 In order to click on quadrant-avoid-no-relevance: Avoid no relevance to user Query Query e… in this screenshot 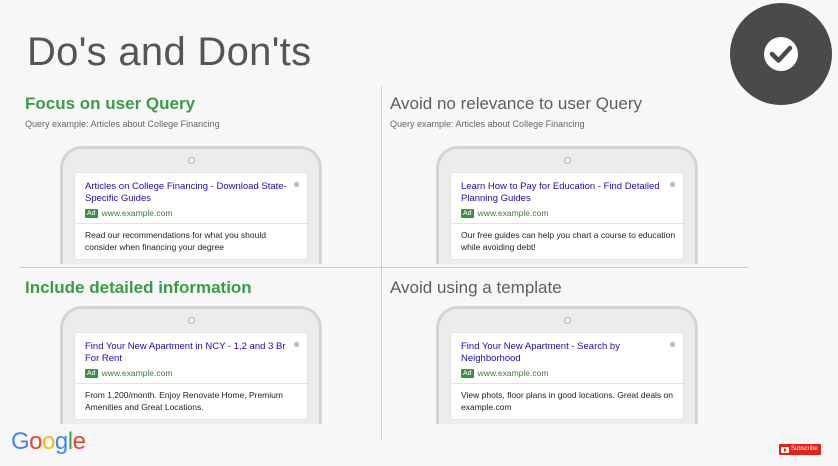, I will do `click(516, 111)`.